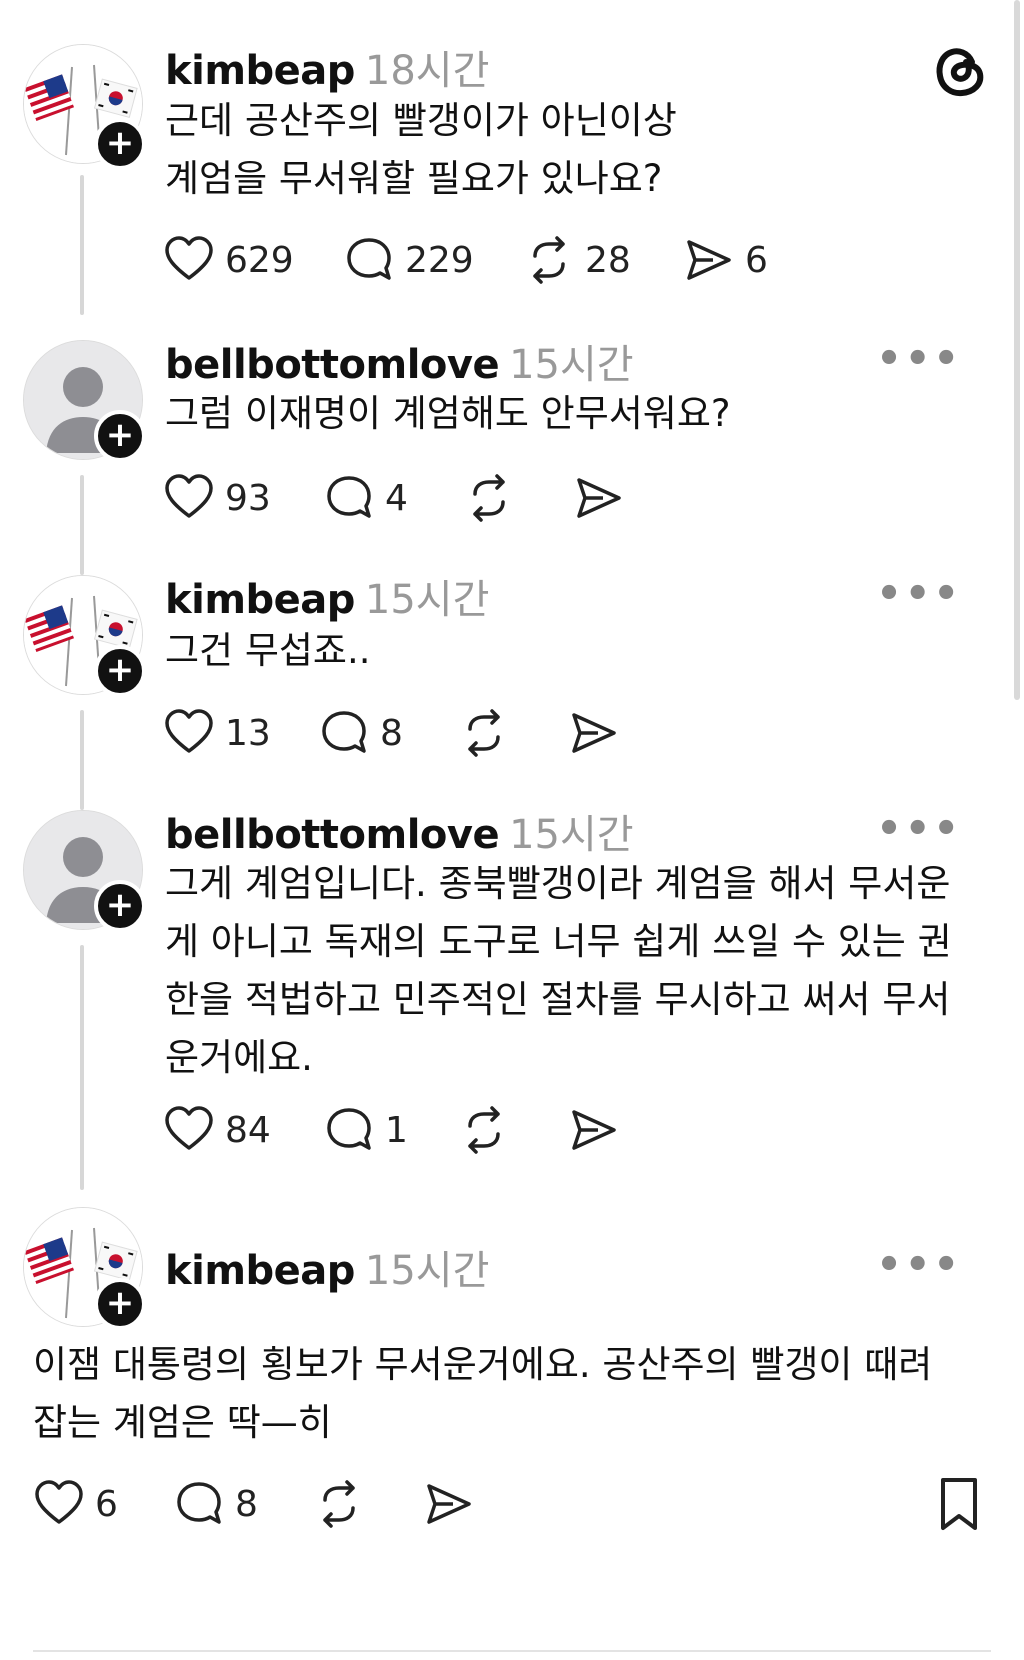 The height and width of the screenshot is (1660, 1024). I want to click on like-button: 13, so click(240, 733).